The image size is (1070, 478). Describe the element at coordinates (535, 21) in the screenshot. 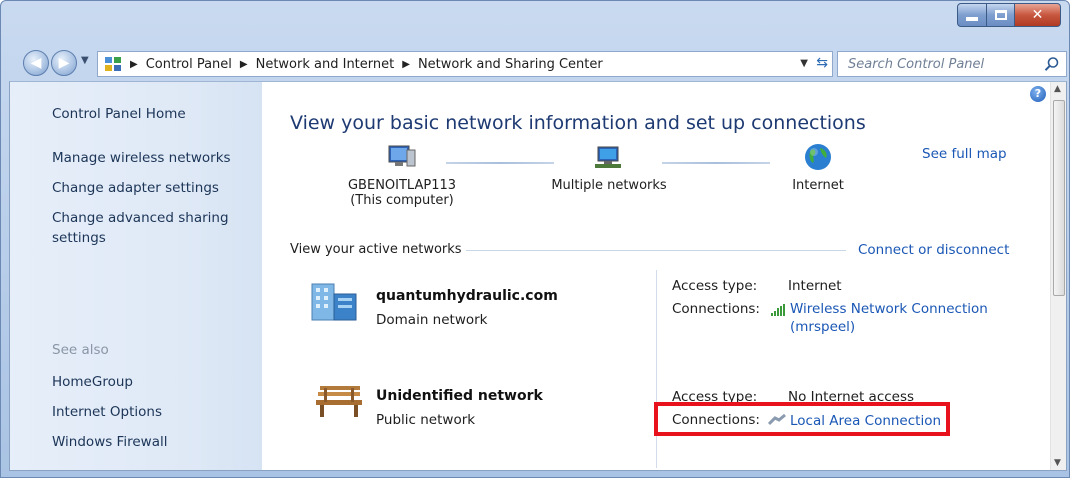

I see `title-bar: ✕` at that location.